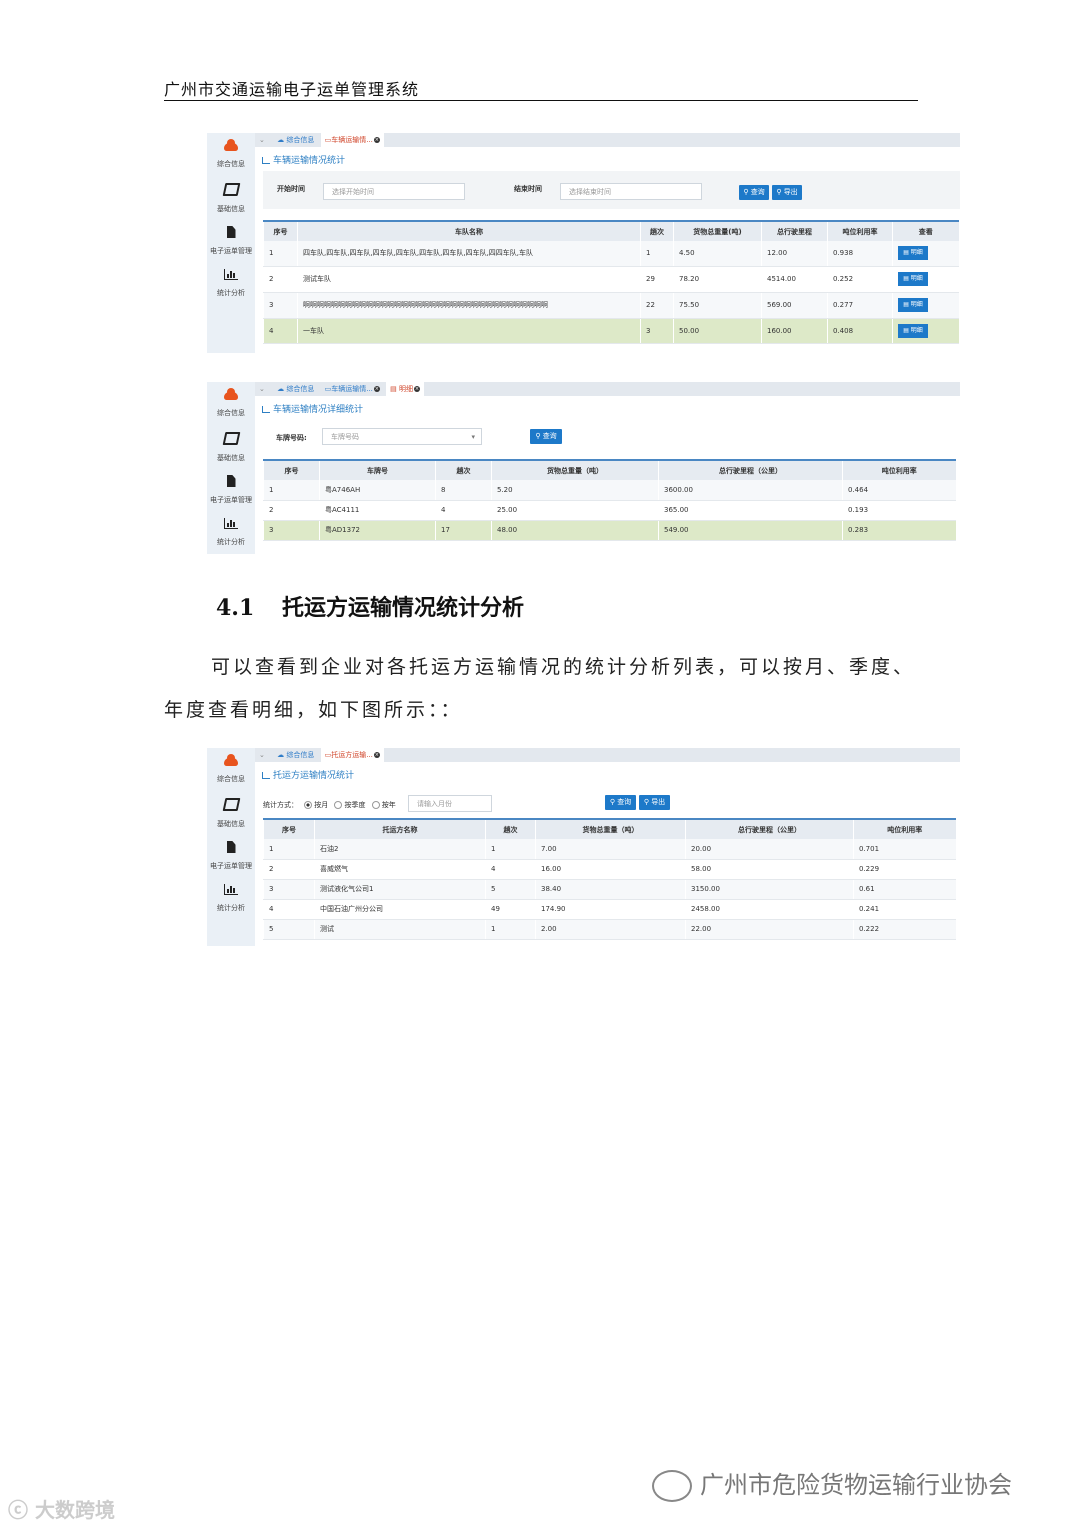  I want to click on col-mileage: 总行驶里程, so click(794, 230).